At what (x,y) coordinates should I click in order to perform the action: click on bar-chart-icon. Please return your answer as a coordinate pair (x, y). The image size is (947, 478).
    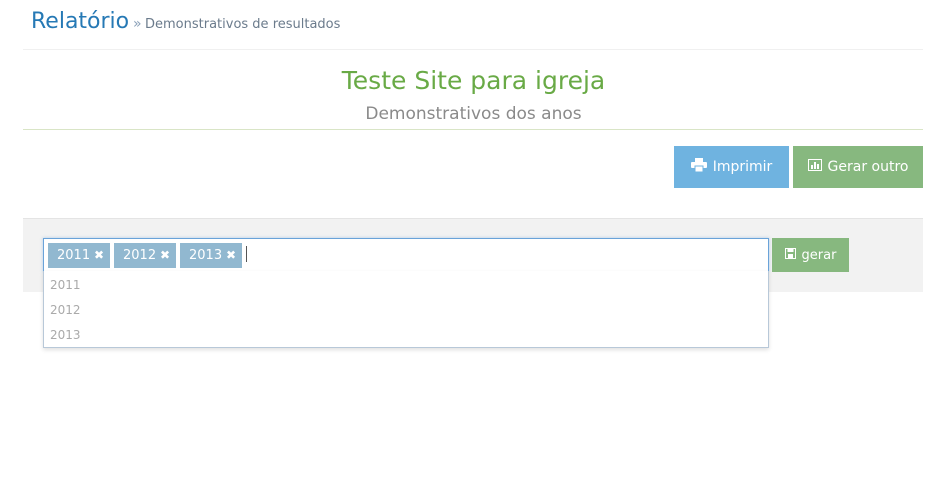
    Looking at the image, I should click on (817, 167).